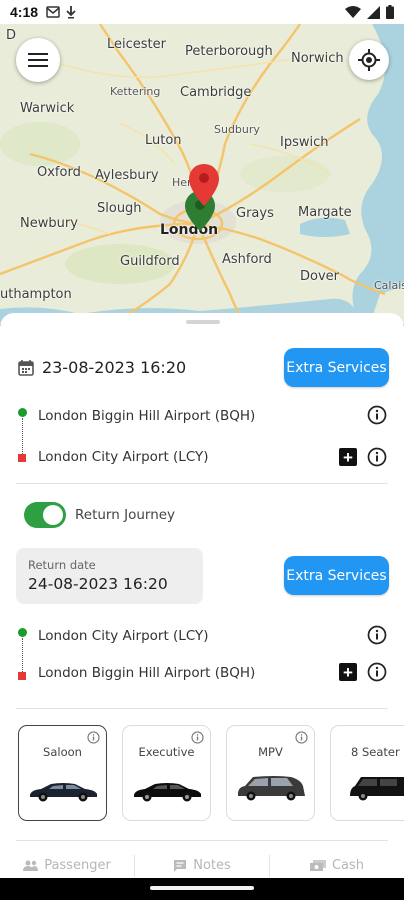  I want to click on return-date-label: Return date, so click(62, 565).